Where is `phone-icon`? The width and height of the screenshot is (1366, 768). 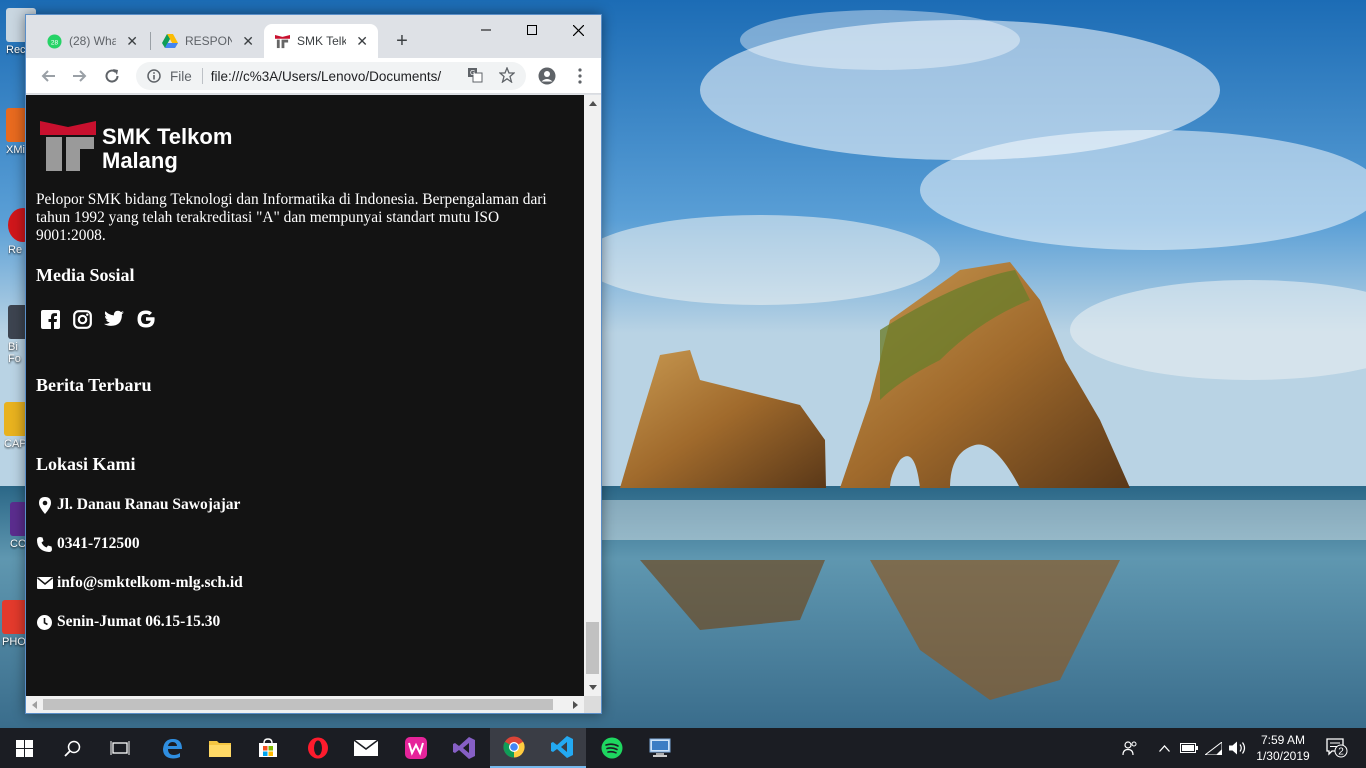
phone-icon is located at coordinates (44, 544).